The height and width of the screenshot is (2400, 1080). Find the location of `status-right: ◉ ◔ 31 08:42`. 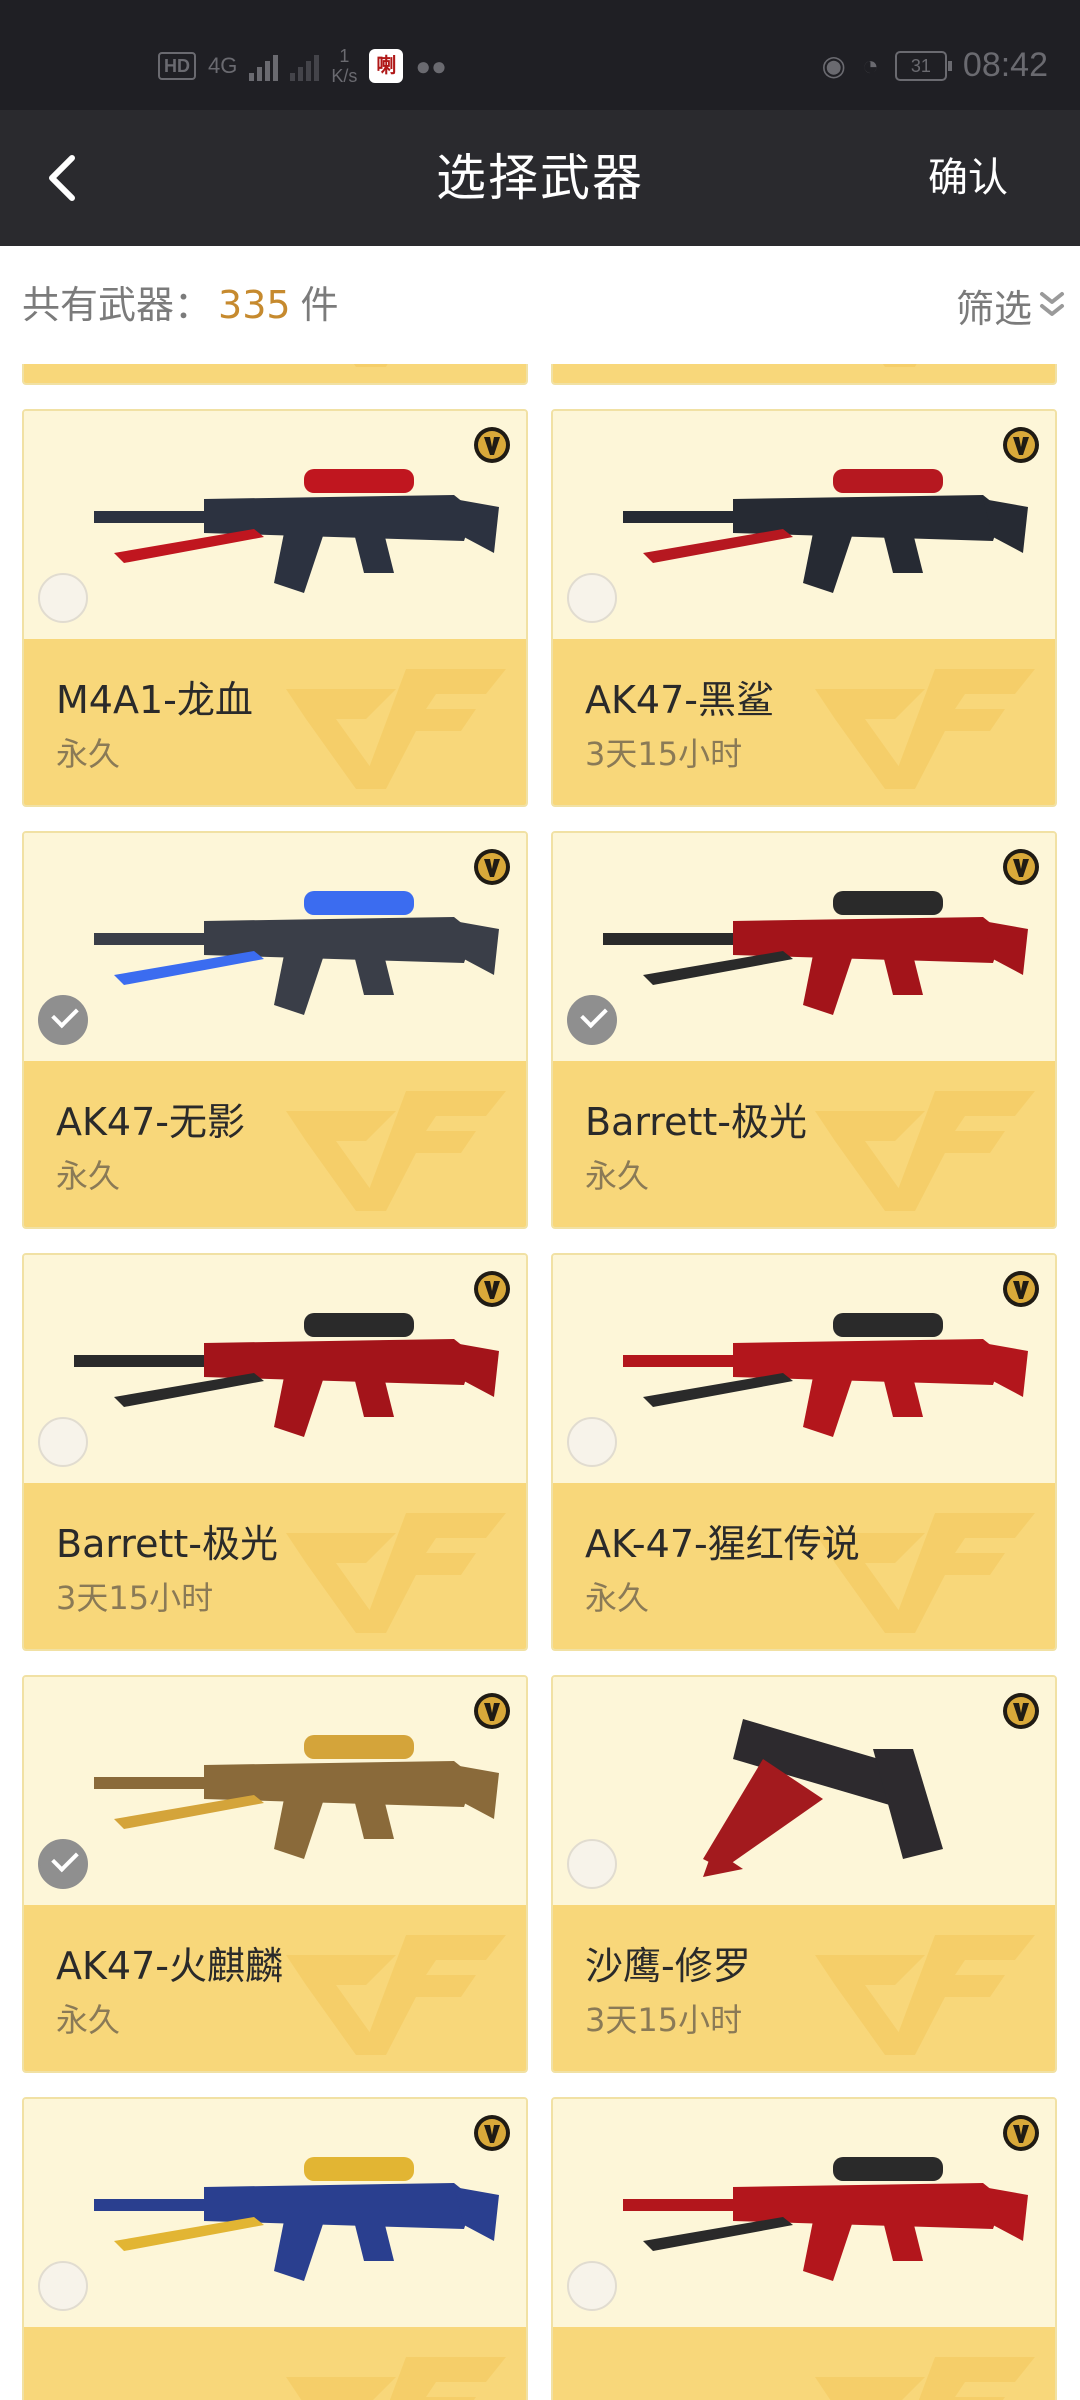

status-right: ◉ ◔ 31 08:42 is located at coordinates (935, 65).